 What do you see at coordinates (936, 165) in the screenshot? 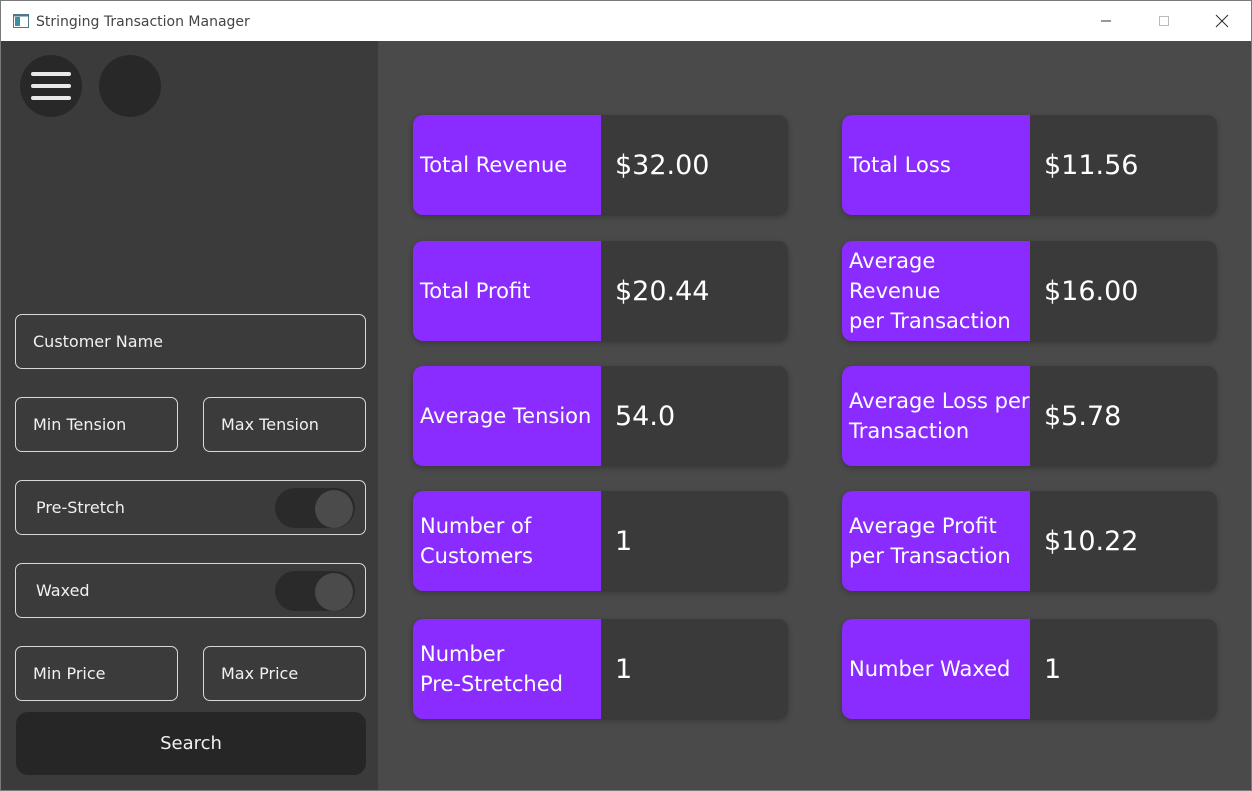
I see `stat-label: Total Loss` at bounding box center [936, 165].